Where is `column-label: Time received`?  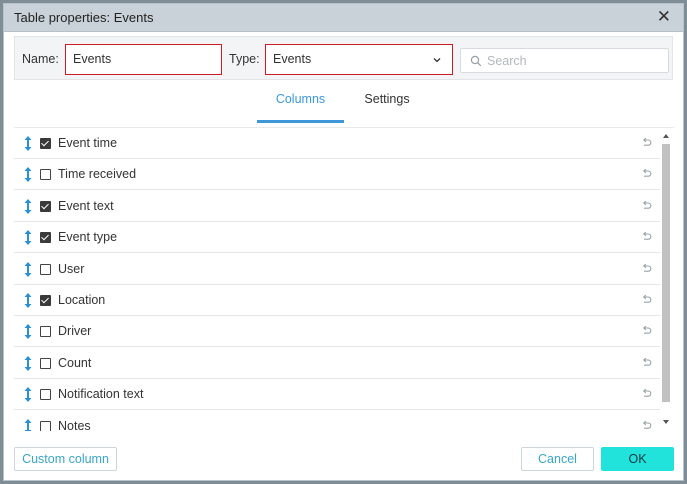 column-label: Time received is located at coordinates (97, 174).